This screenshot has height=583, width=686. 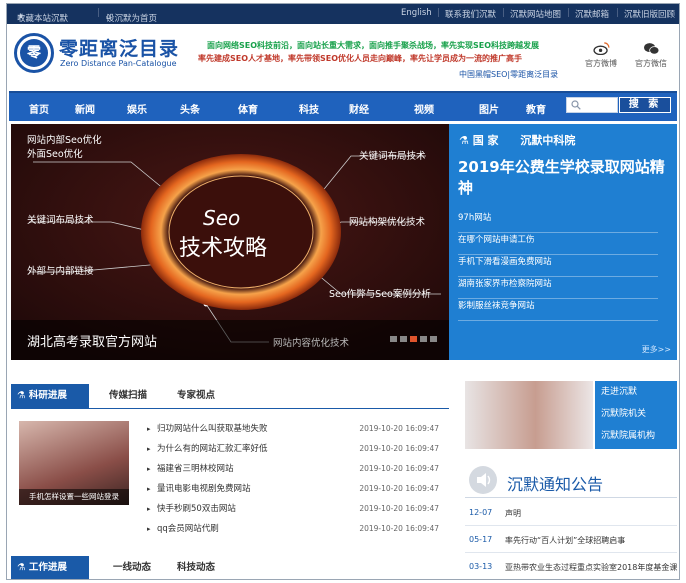 I want to click on news-title: 福建省三明林校网站, so click(x=195, y=469).